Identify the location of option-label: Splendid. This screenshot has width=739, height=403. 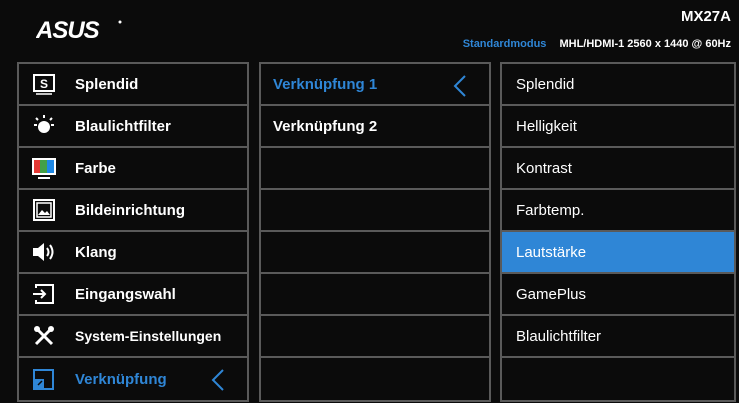
(545, 84).